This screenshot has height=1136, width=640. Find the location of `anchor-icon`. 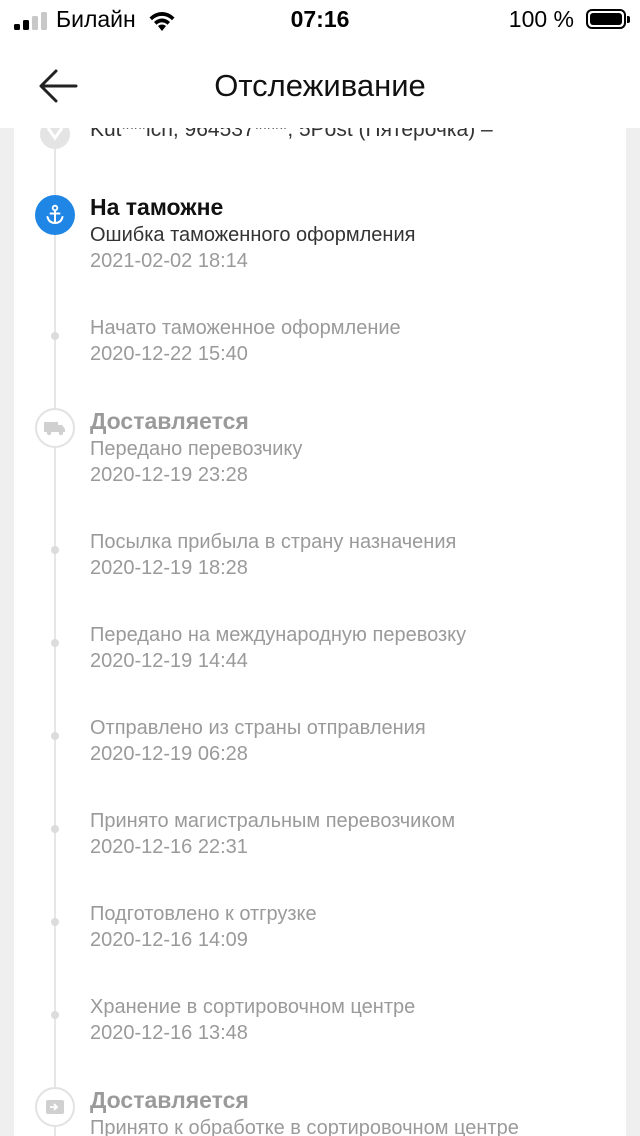

anchor-icon is located at coordinates (55, 215).